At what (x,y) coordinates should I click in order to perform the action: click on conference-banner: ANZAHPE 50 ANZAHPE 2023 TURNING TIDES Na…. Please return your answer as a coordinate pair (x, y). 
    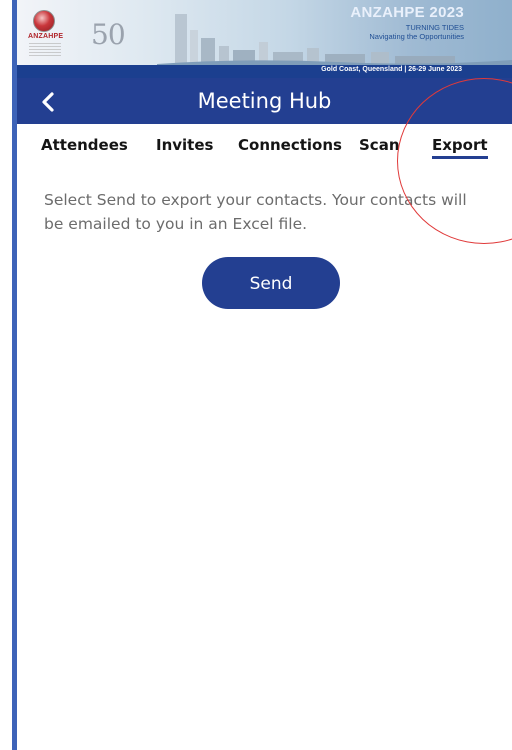
    Looking at the image, I should click on (264, 39).